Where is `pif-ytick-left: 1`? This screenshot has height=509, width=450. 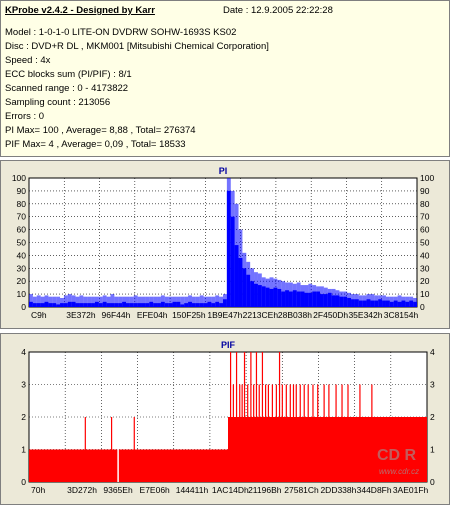 pif-ytick-left: 1 is located at coordinates (23, 450).